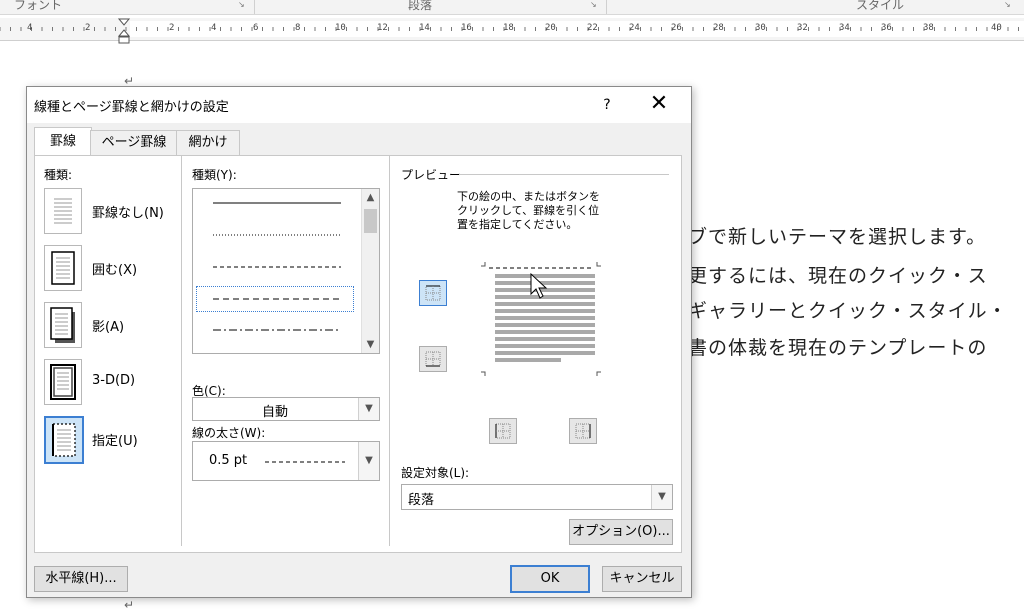  Describe the element at coordinates (592, 28) in the screenshot. I see `ruler-number: 22` at that location.